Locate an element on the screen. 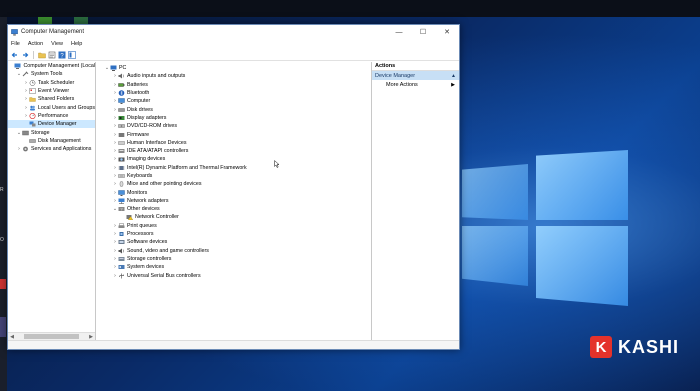 Image resolution: width=700 pixels, height=391 pixels. maximize-button: ☐ is located at coordinates (423, 32).